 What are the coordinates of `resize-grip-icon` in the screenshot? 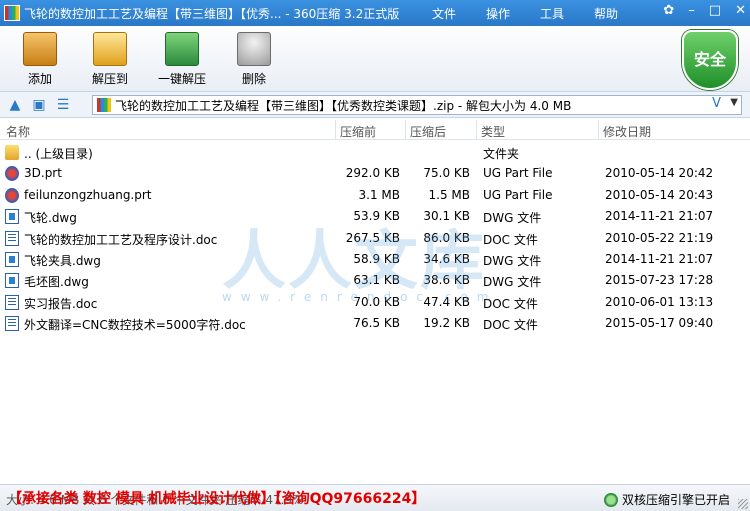 It's located at (743, 504).